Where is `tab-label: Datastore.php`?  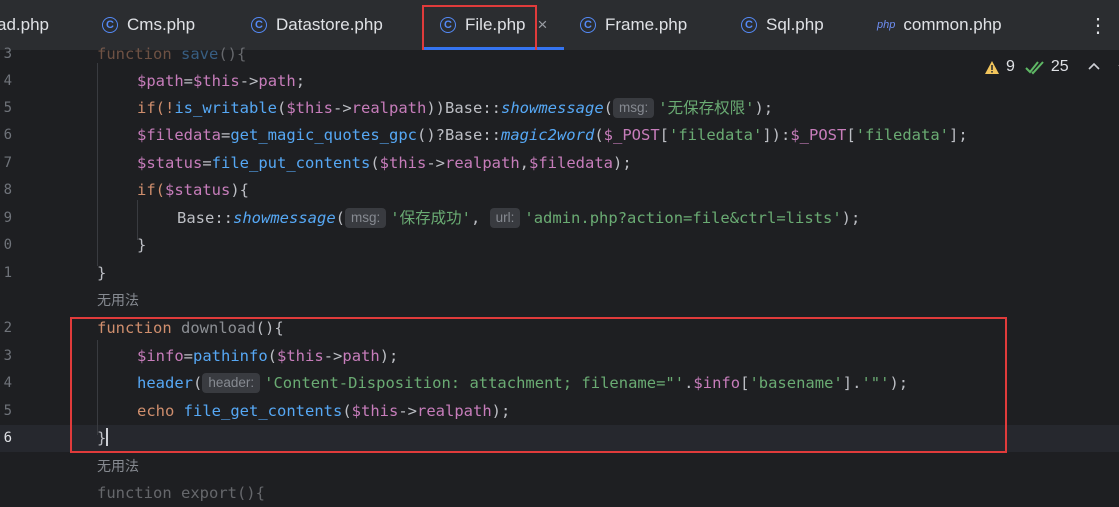 tab-label: Datastore.php is located at coordinates (329, 24).